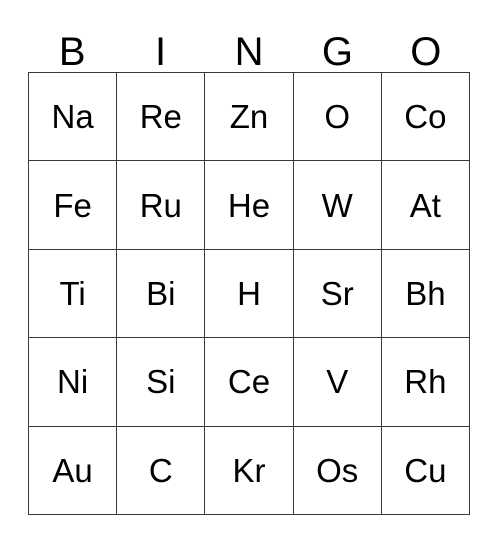  I want to click on bingo-cell-label: Si, so click(161, 382).